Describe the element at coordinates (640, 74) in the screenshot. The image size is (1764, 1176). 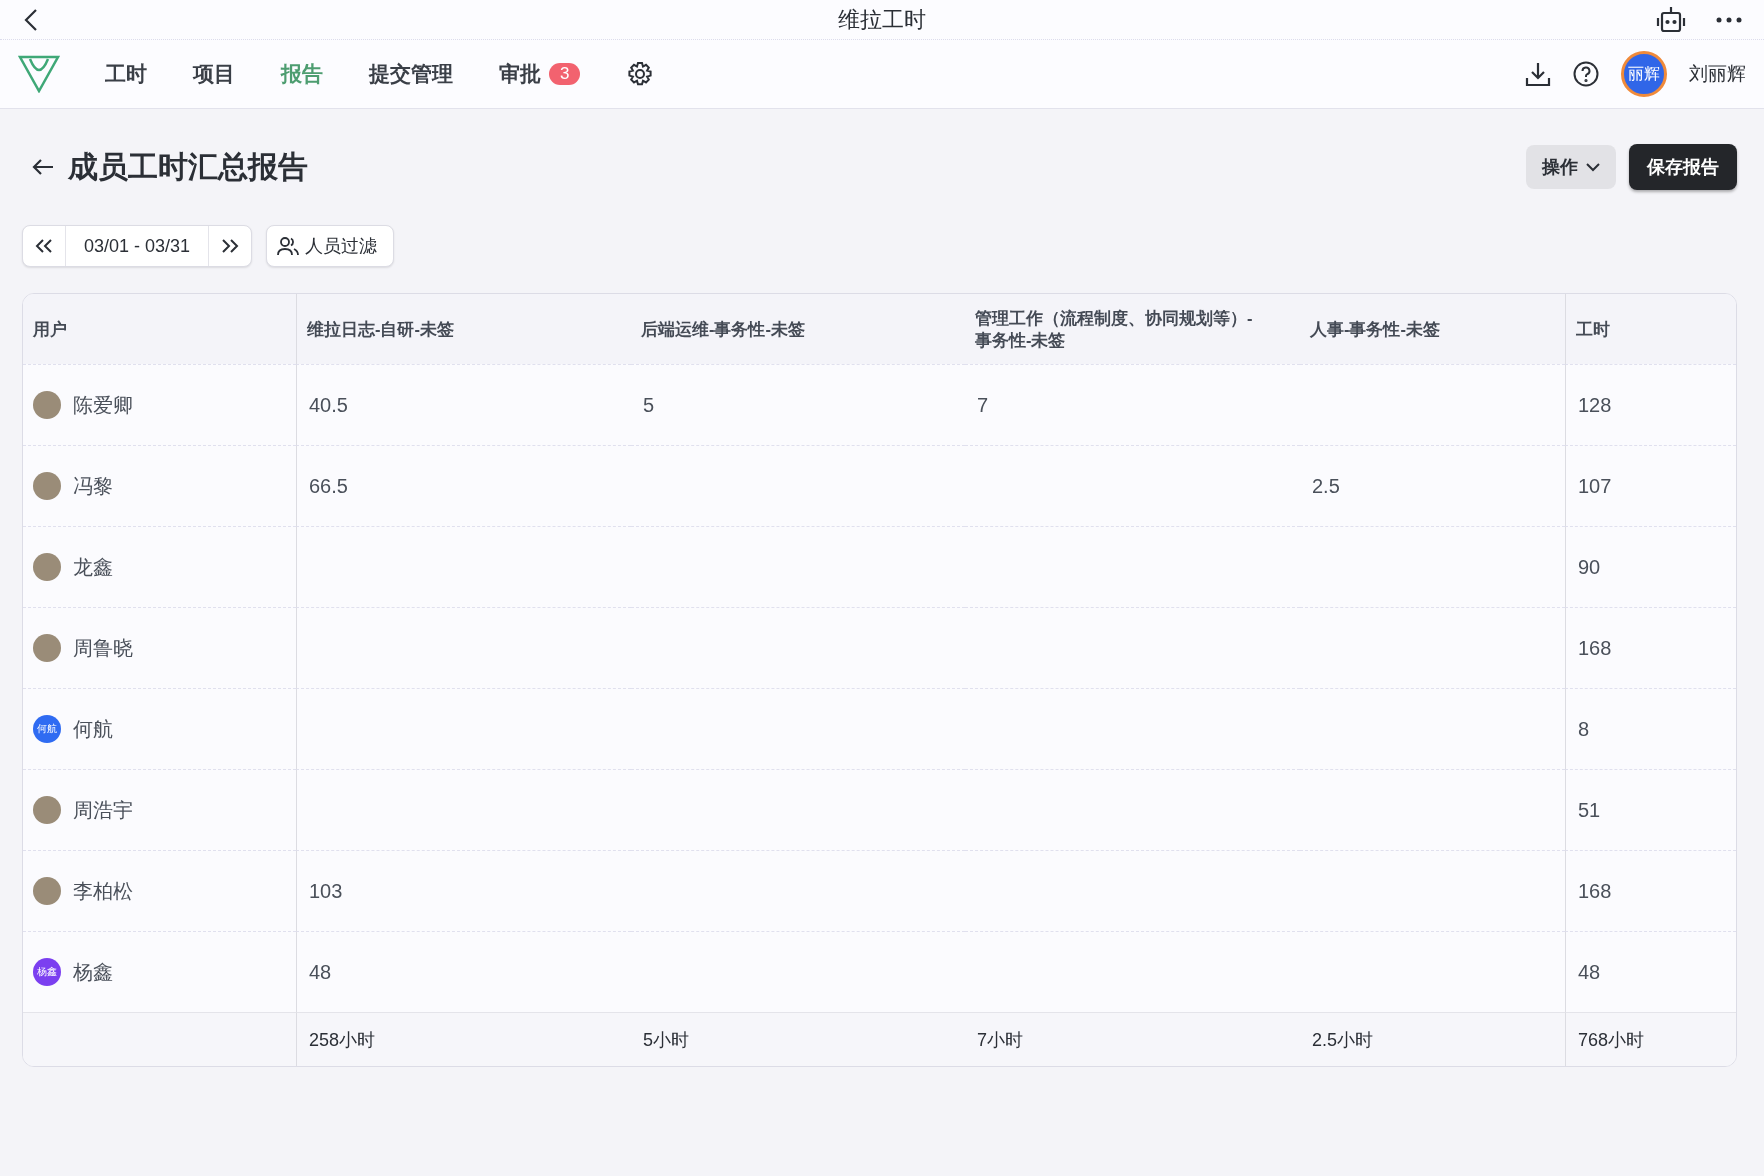
I see `settings-icon` at that location.